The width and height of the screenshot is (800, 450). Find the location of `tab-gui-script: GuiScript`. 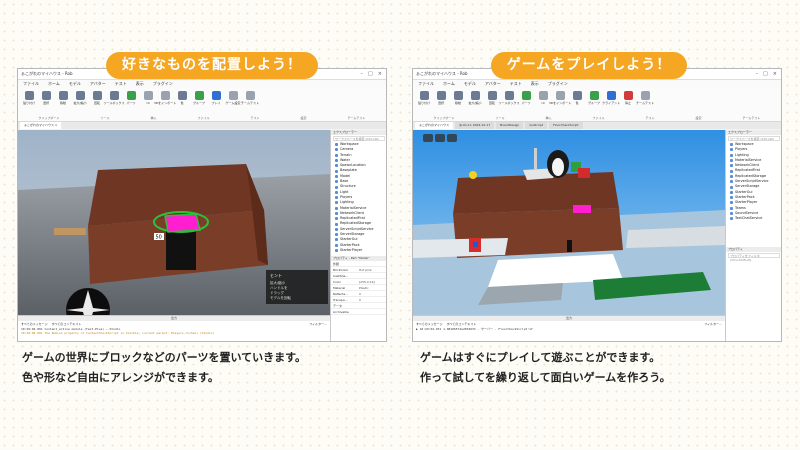

tab-gui-script: GuiScript is located at coordinates (536, 125).